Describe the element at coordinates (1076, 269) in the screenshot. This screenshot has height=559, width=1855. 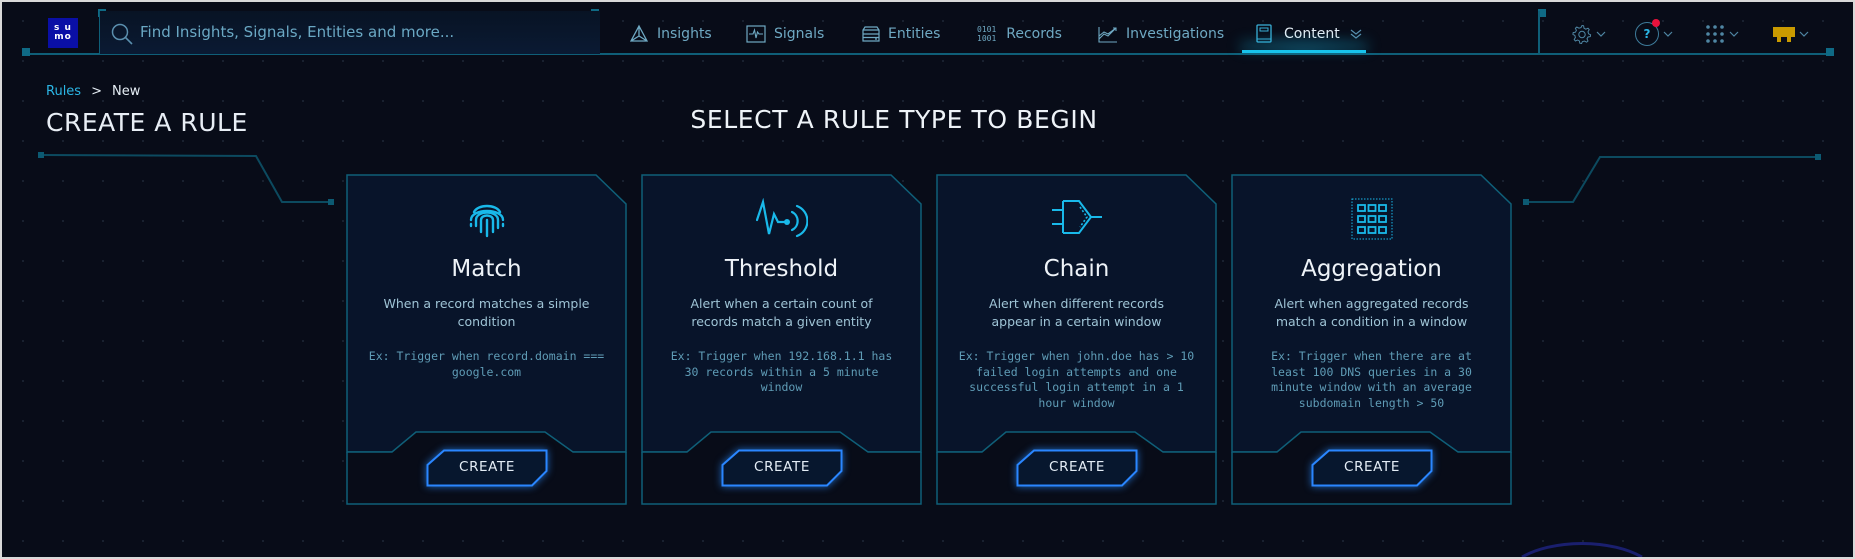
I see `card-title: Chain` at that location.